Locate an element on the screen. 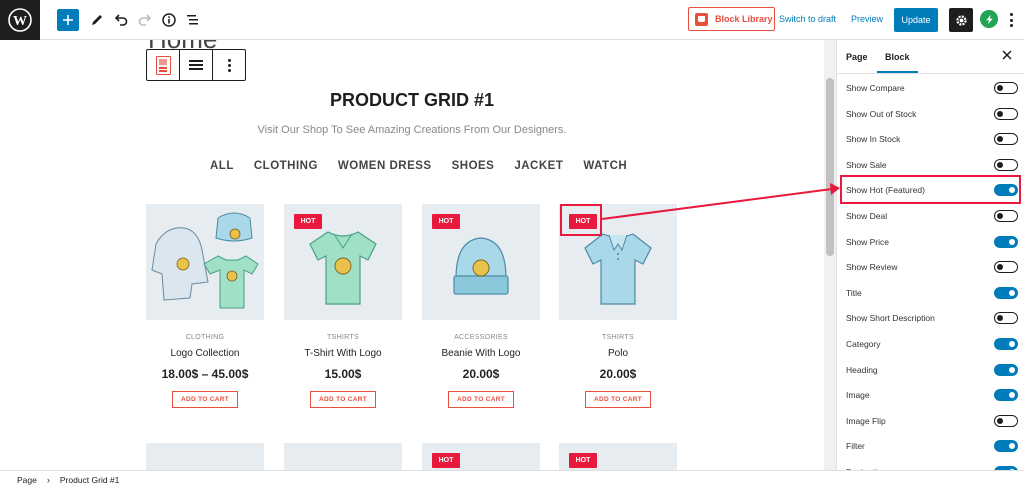 The height and width of the screenshot is (488, 1024). option-label: Show Short Description is located at coordinates (890, 318).